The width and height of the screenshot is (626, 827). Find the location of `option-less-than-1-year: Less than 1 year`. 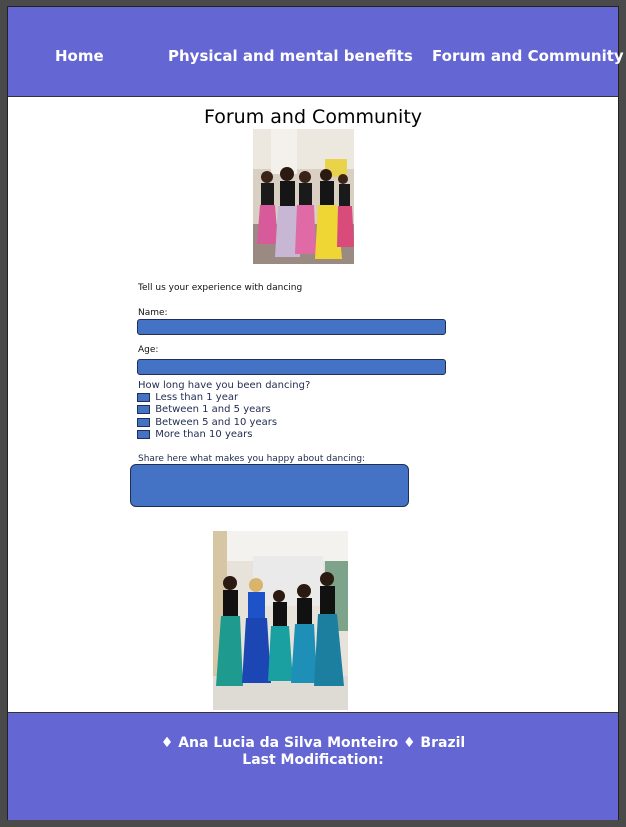

option-less-than-1-year: Less than 1 year is located at coordinates (187, 397).